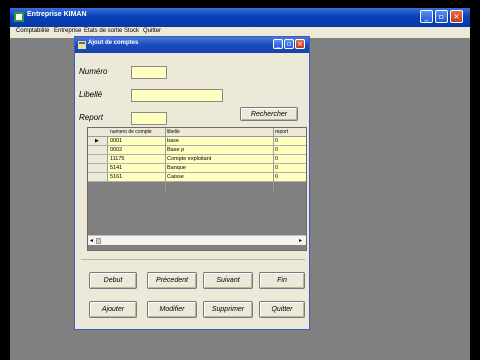 The width and height of the screenshot is (480, 360). Describe the element at coordinates (441, 16) in the screenshot. I see `maximize-button: ▫` at that location.